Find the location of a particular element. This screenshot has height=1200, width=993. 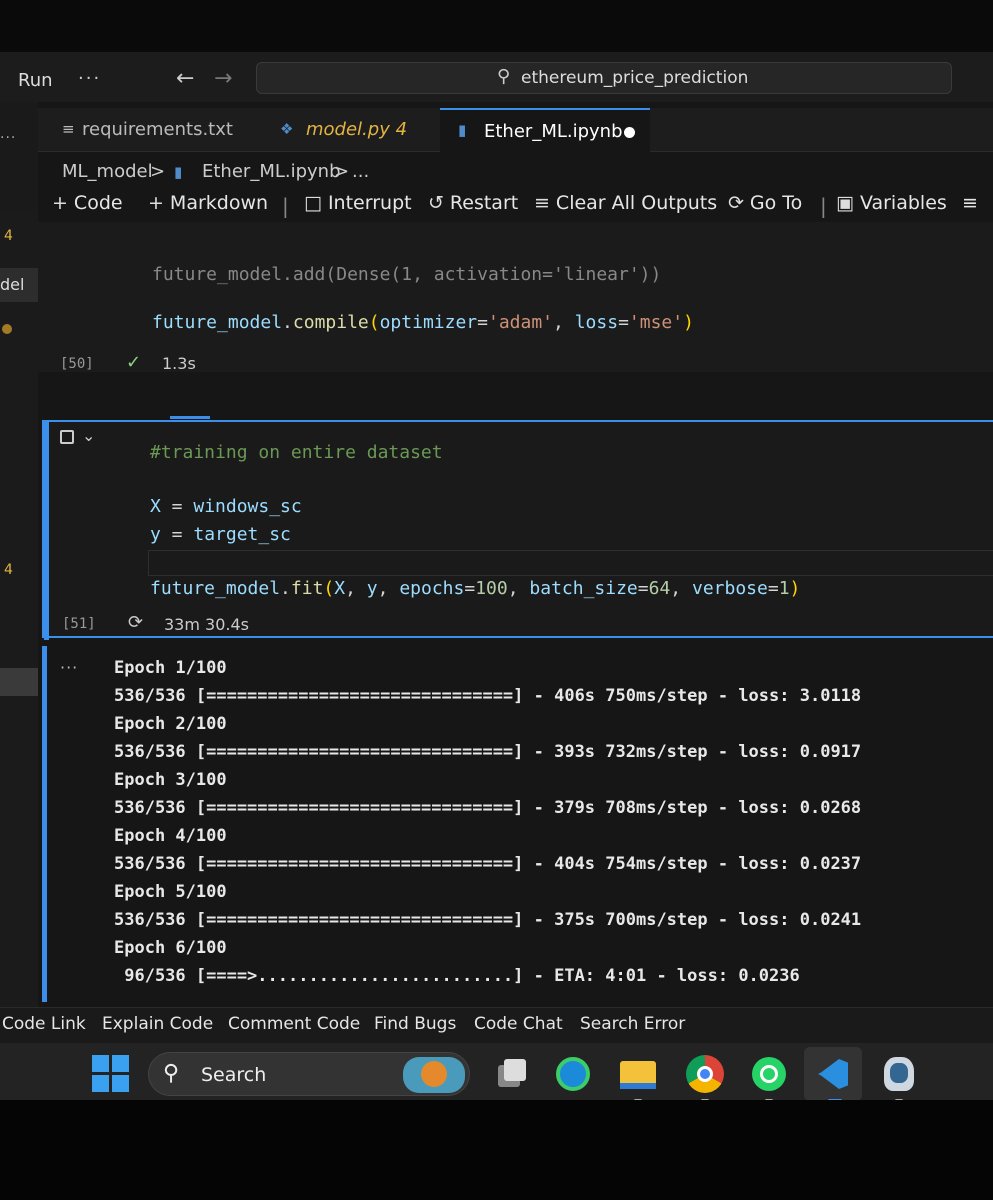

text-file-icon: ≡ is located at coordinates (68, 129).